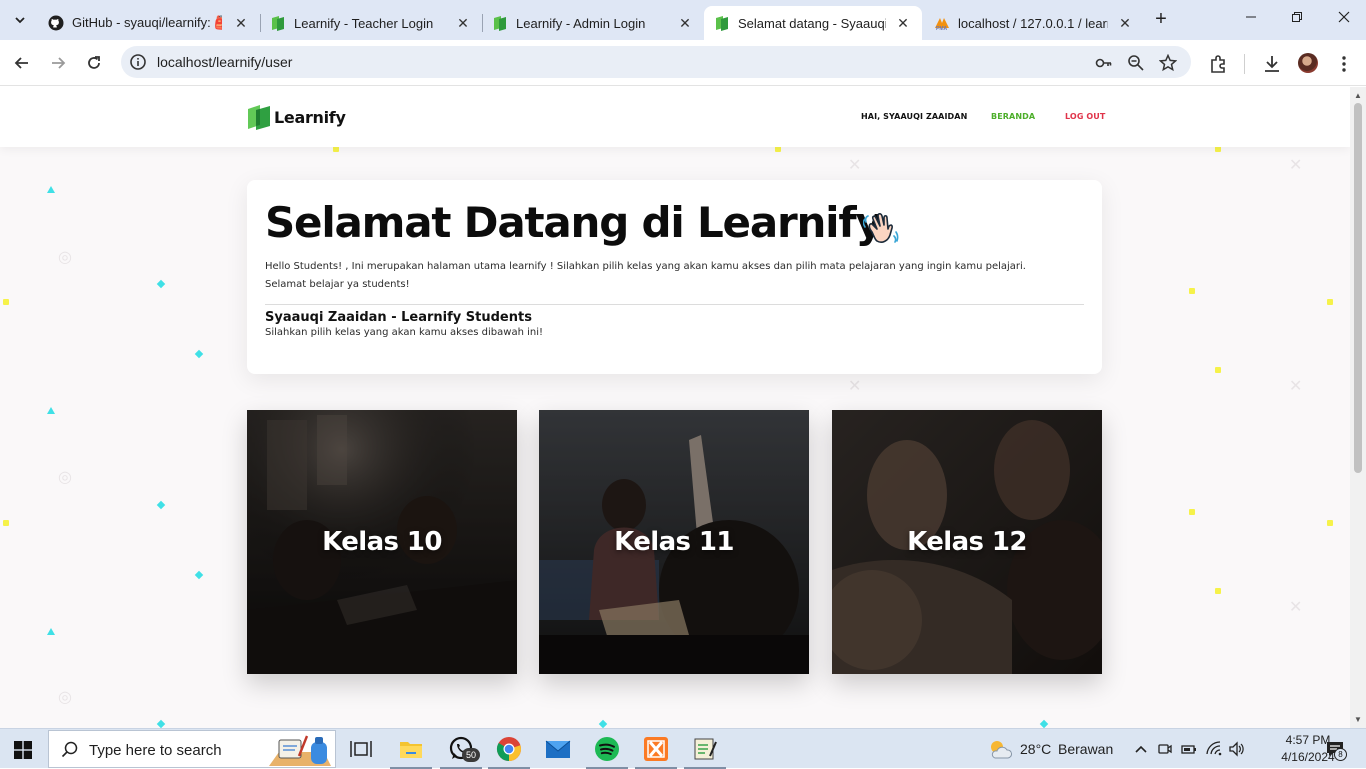 Image resolution: width=1366 pixels, height=769 pixels. What do you see at coordinates (382, 542) in the screenshot?
I see `class-card-10: Kelas 10` at bounding box center [382, 542].